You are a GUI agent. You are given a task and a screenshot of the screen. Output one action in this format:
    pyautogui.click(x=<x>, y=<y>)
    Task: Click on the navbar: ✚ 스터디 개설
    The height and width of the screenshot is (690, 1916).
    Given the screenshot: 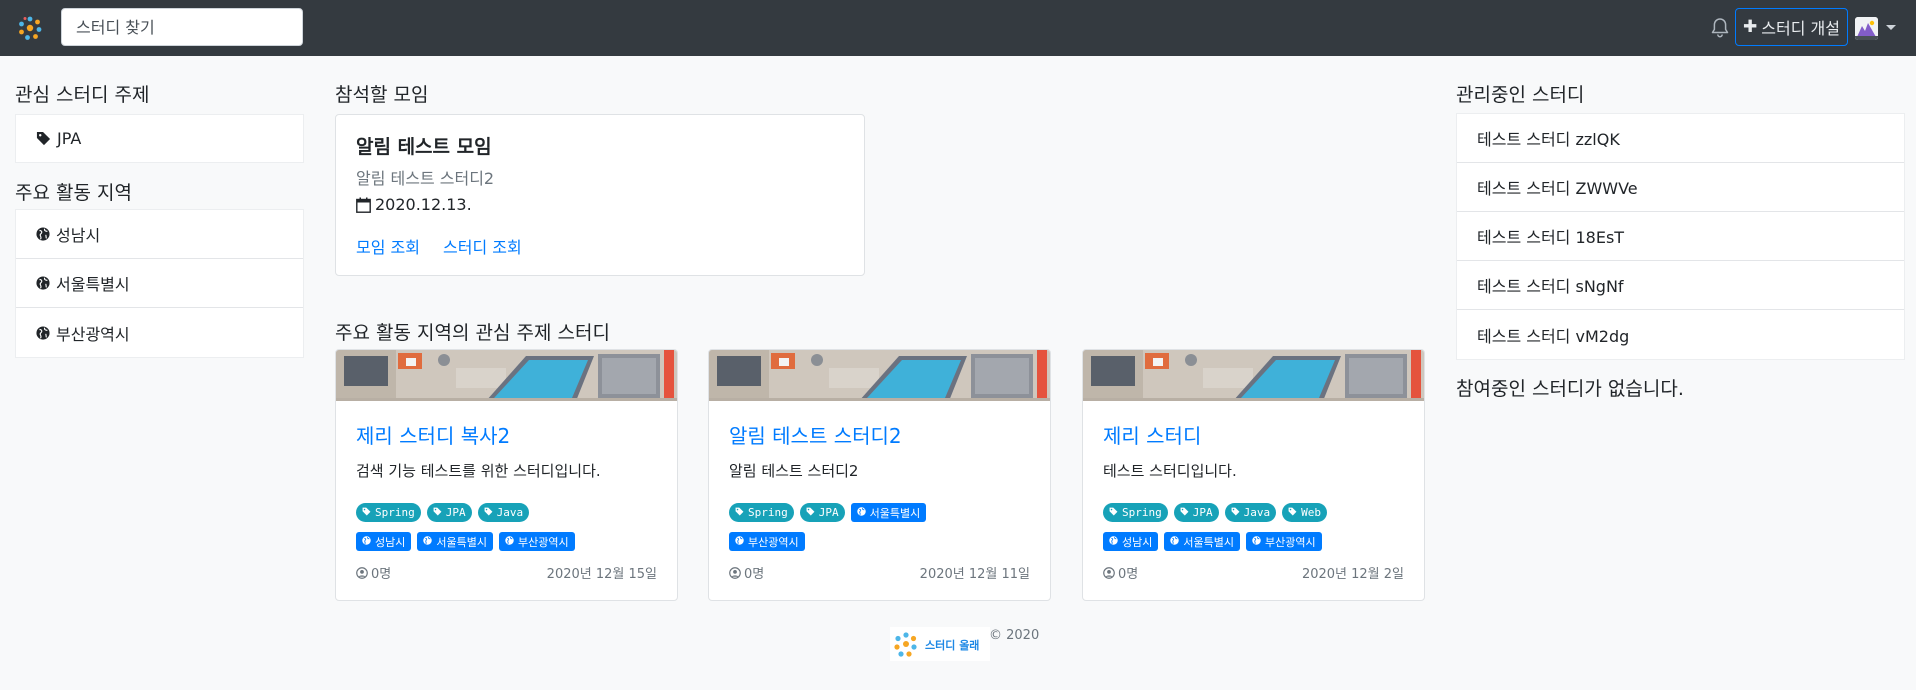 What is the action you would take?
    pyautogui.click(x=958, y=28)
    